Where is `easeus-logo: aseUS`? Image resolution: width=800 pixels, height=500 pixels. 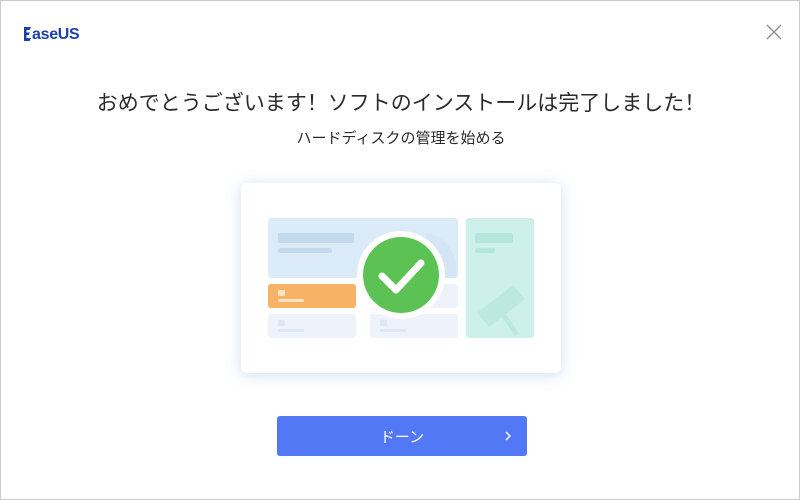
easeus-logo: aseUS is located at coordinates (51, 35).